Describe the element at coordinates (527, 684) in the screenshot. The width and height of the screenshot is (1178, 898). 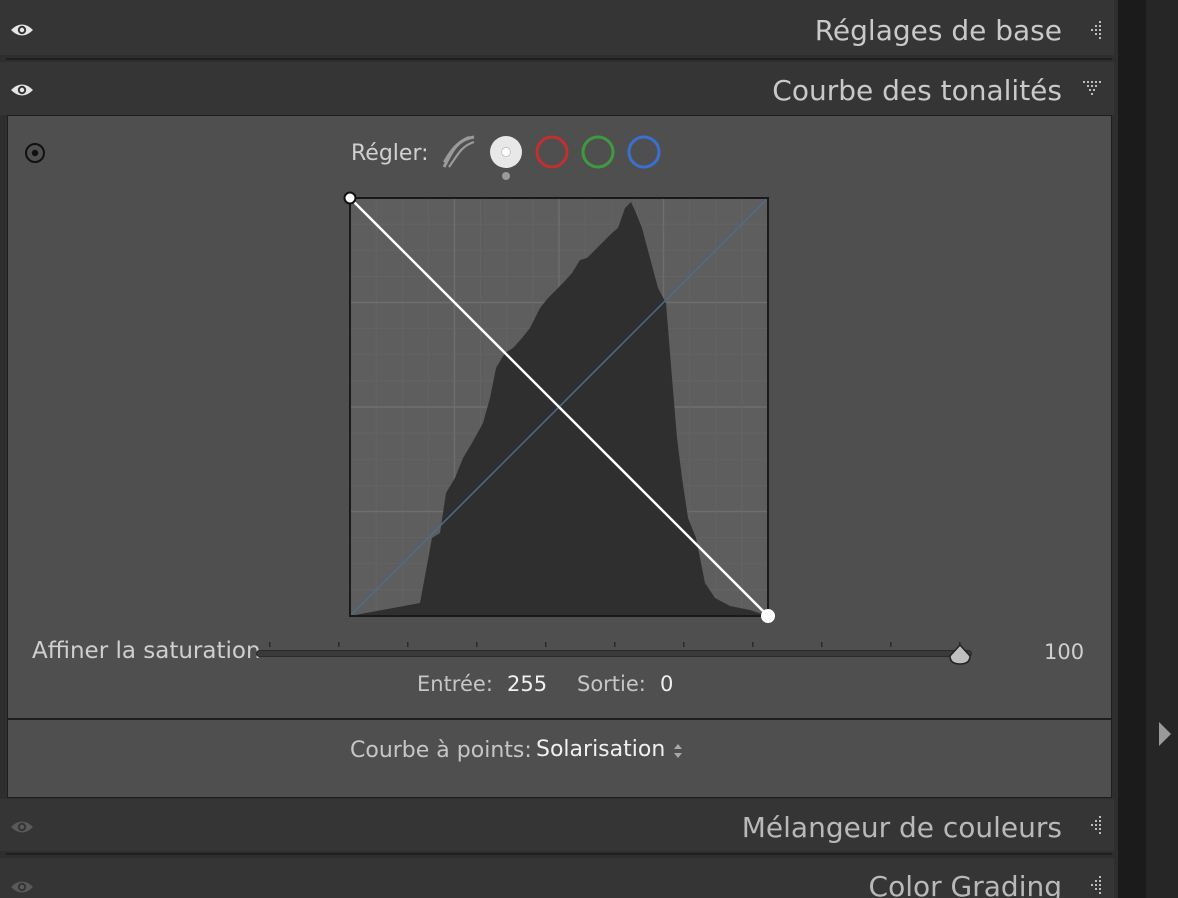
I see `input-value: 255` at that location.